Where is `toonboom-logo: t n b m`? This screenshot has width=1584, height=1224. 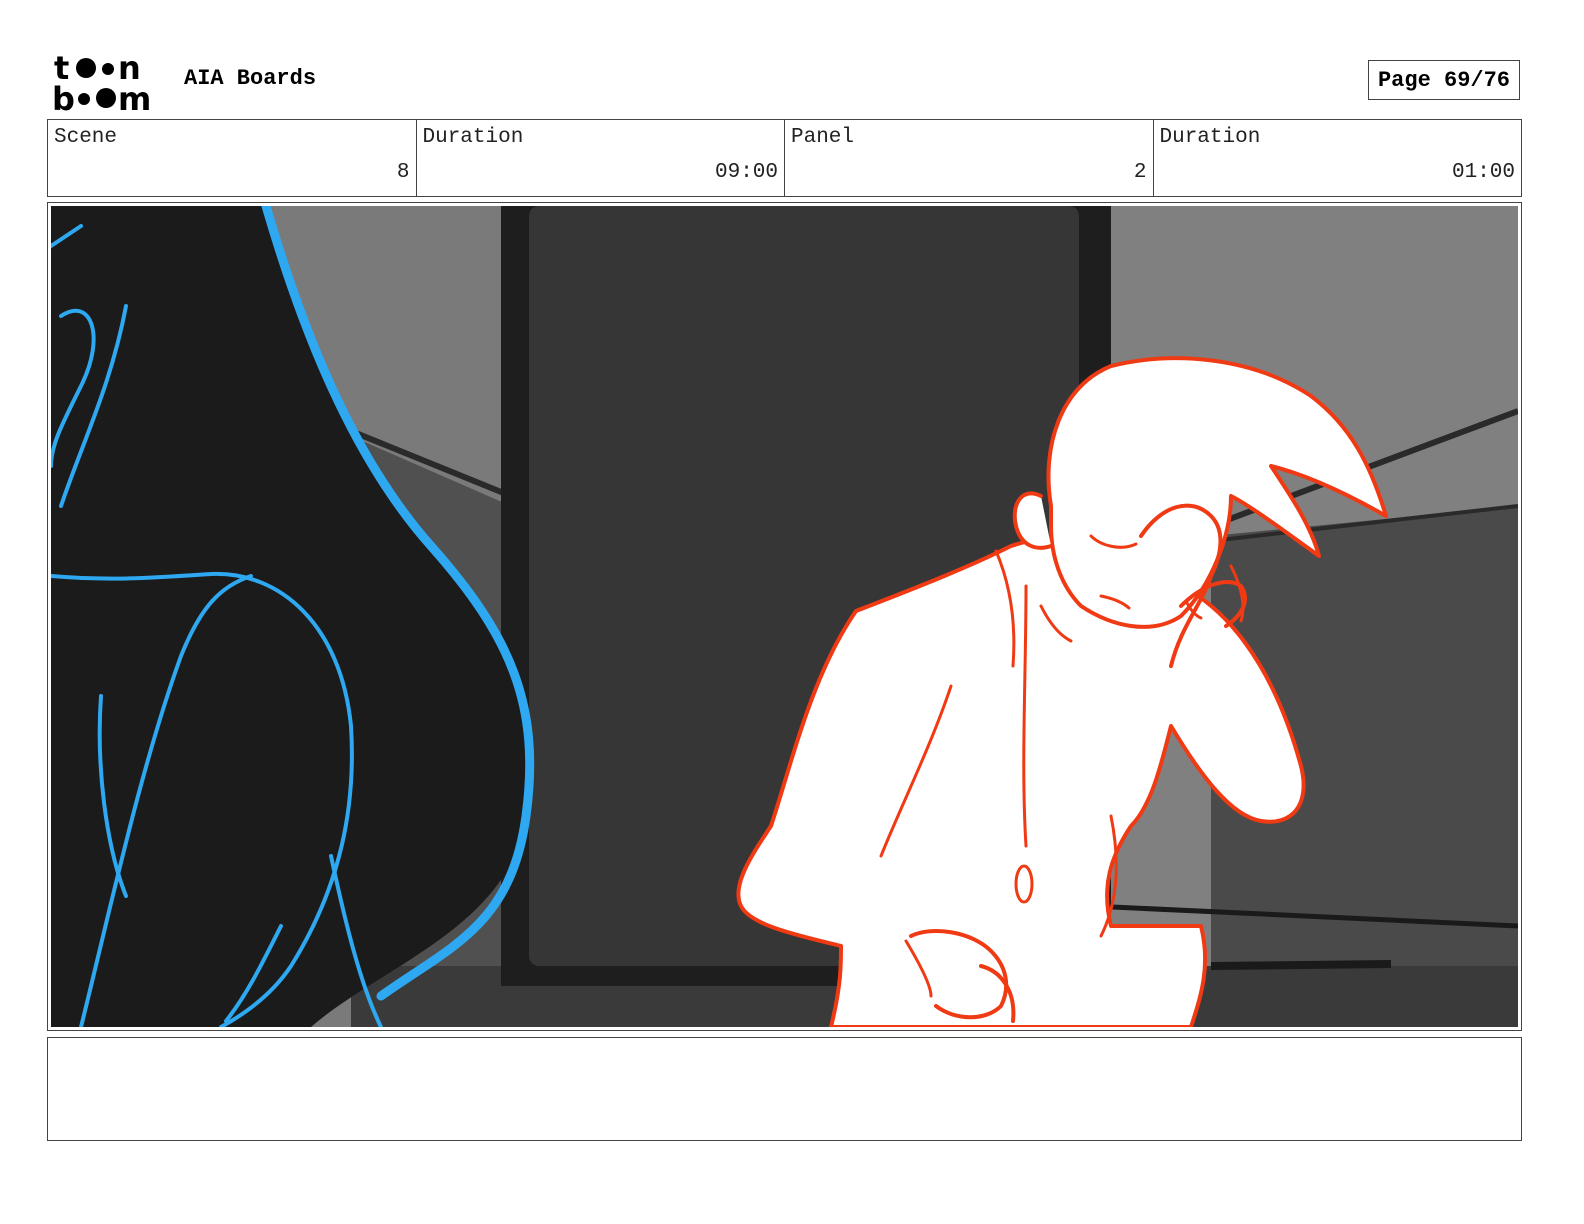 toonboom-logo: t n b m is located at coordinates (101, 81).